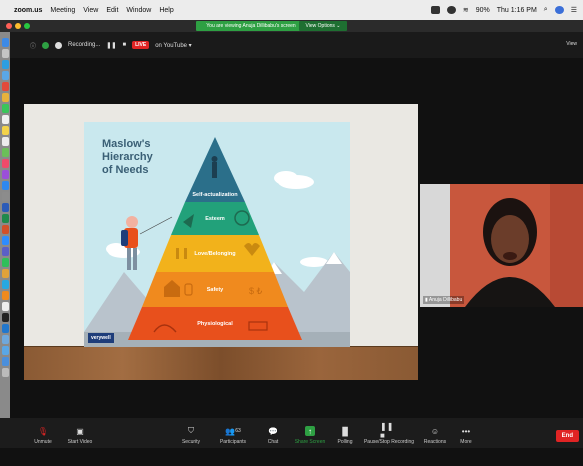 This screenshot has height=466, width=583. What do you see at coordinates (5, 163) in the screenshot?
I see `music-icon` at bounding box center [5, 163].